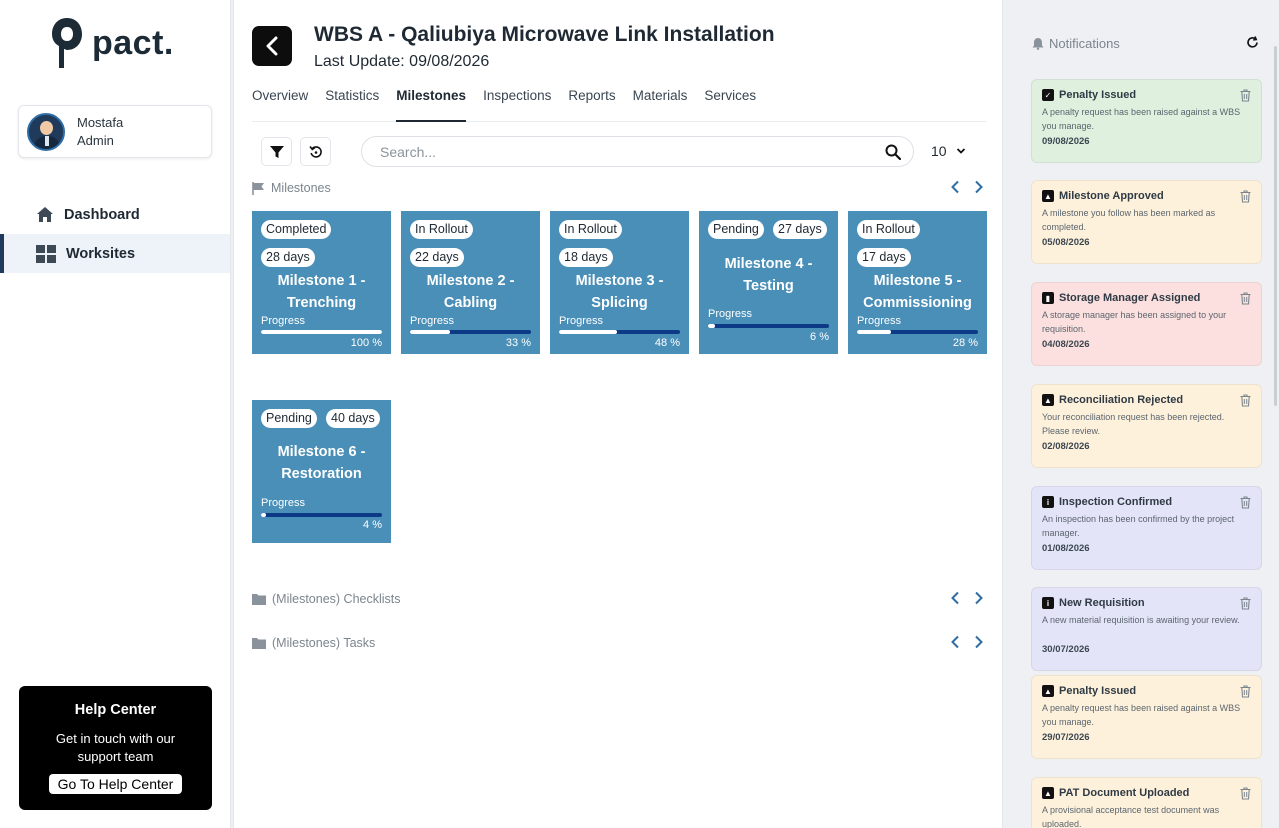  I want to click on sidebar-item-label: Dashboard, so click(102, 214).